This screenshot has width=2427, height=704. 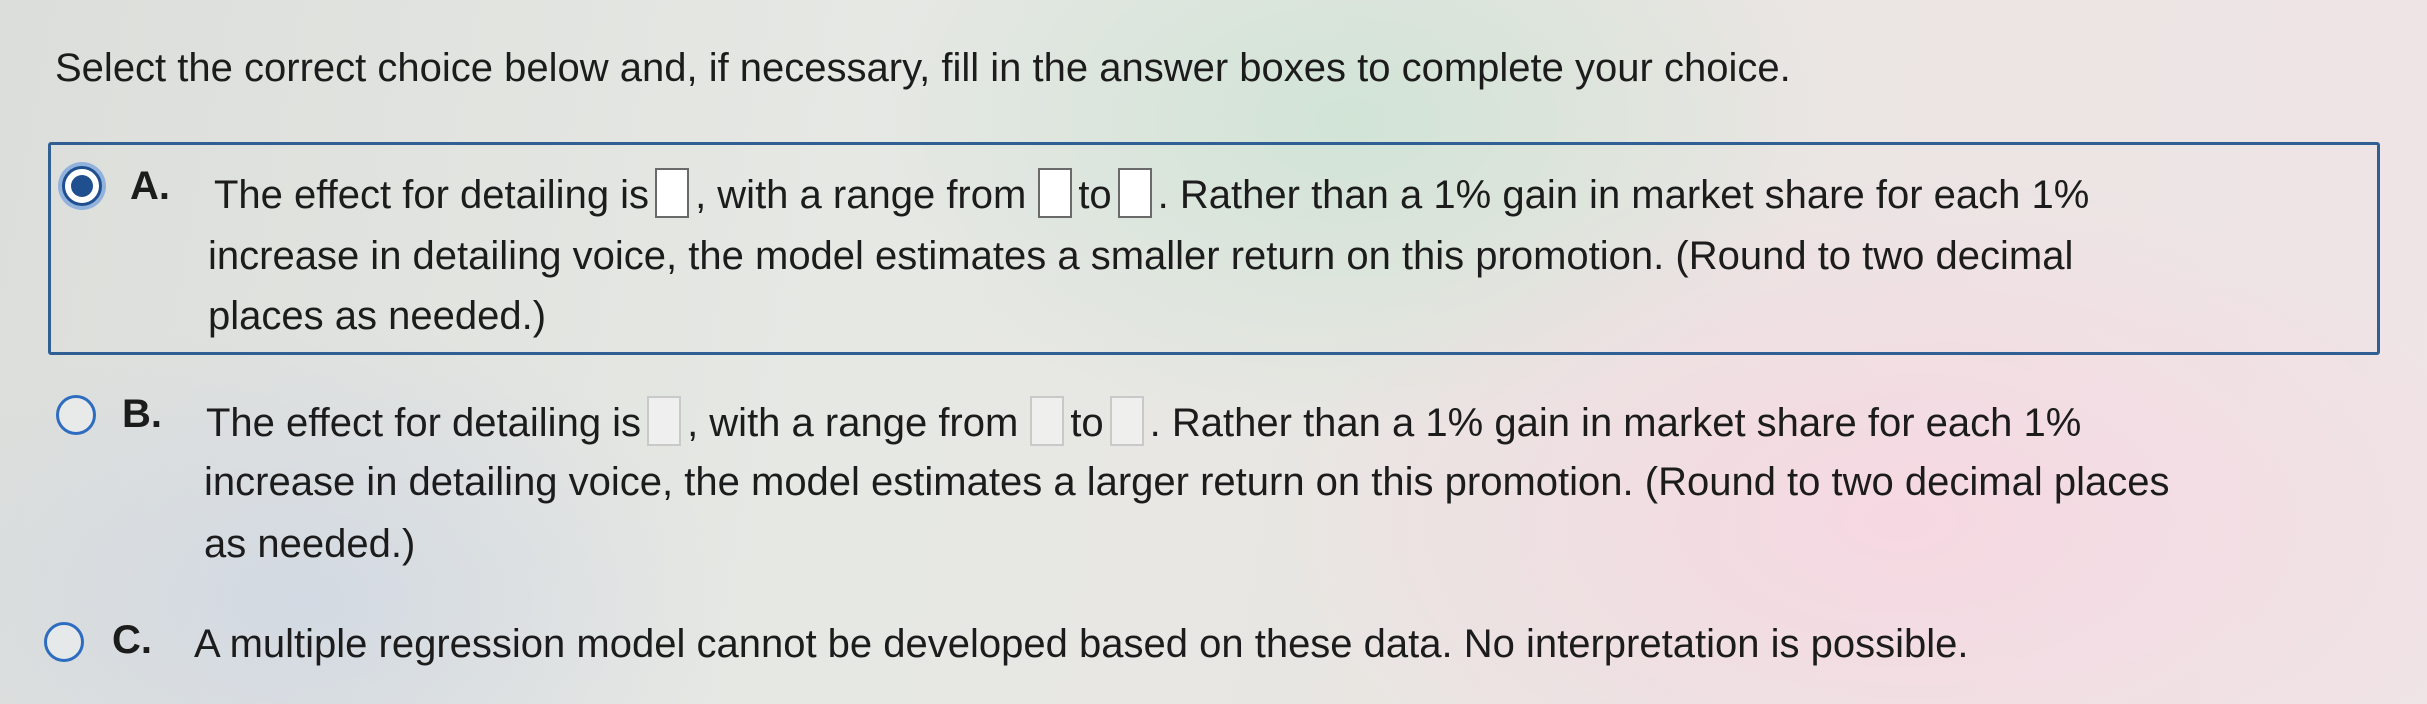 I want to click on choice-b-text-3: to, so click(x=1087, y=423).